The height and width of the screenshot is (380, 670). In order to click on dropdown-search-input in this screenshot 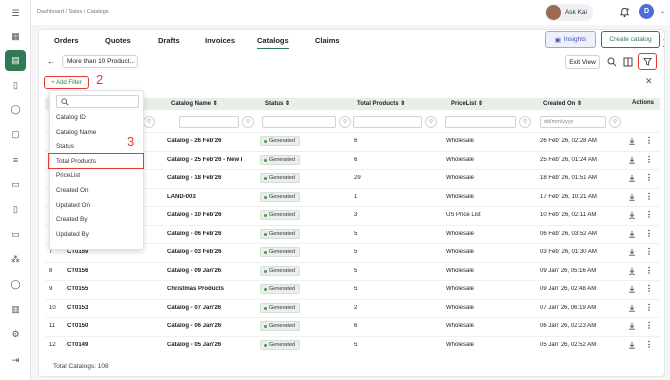, I will do `click(97, 101)`.